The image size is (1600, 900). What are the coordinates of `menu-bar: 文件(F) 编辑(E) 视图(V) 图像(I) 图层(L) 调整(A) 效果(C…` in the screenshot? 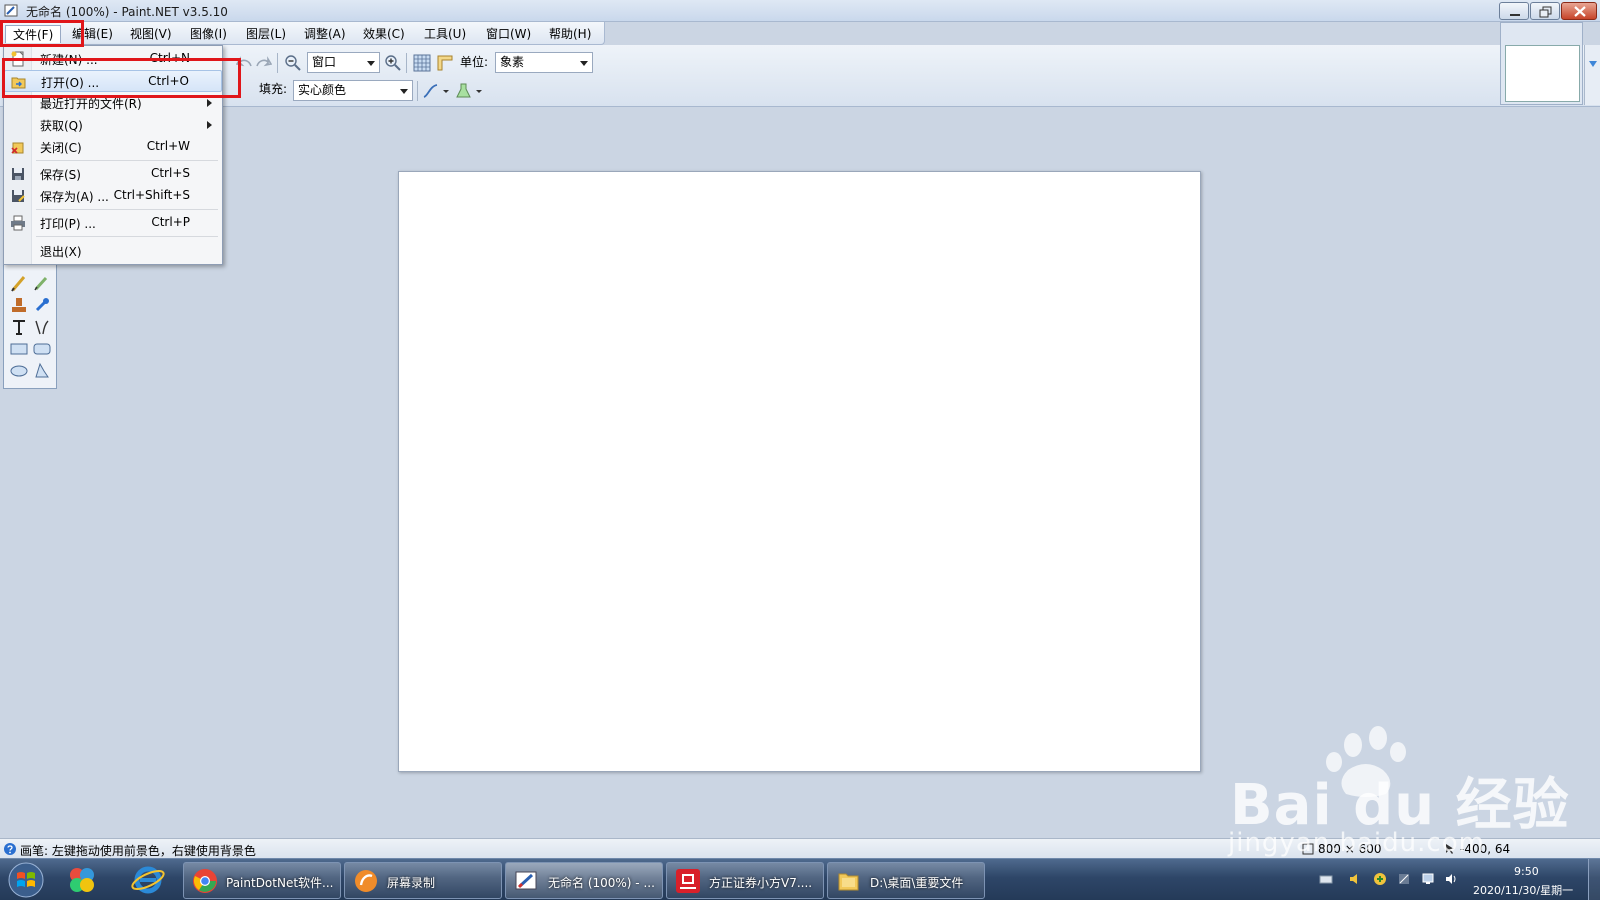 It's located at (302, 33).